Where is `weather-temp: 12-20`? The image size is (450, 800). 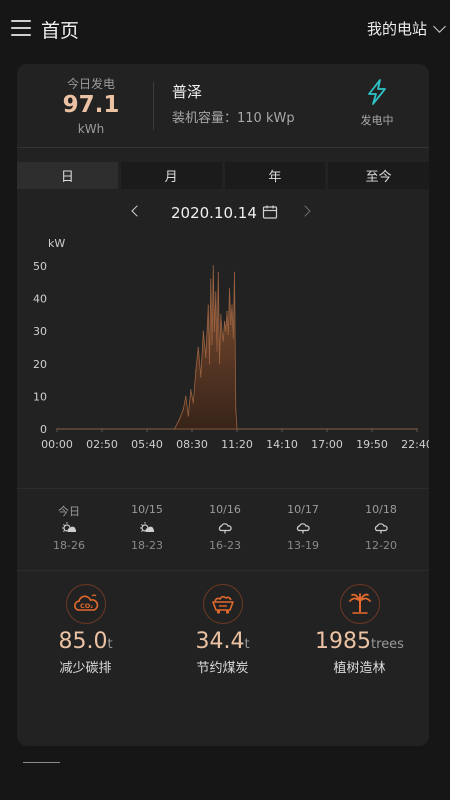
weather-temp: 12-20 is located at coordinates (381, 545).